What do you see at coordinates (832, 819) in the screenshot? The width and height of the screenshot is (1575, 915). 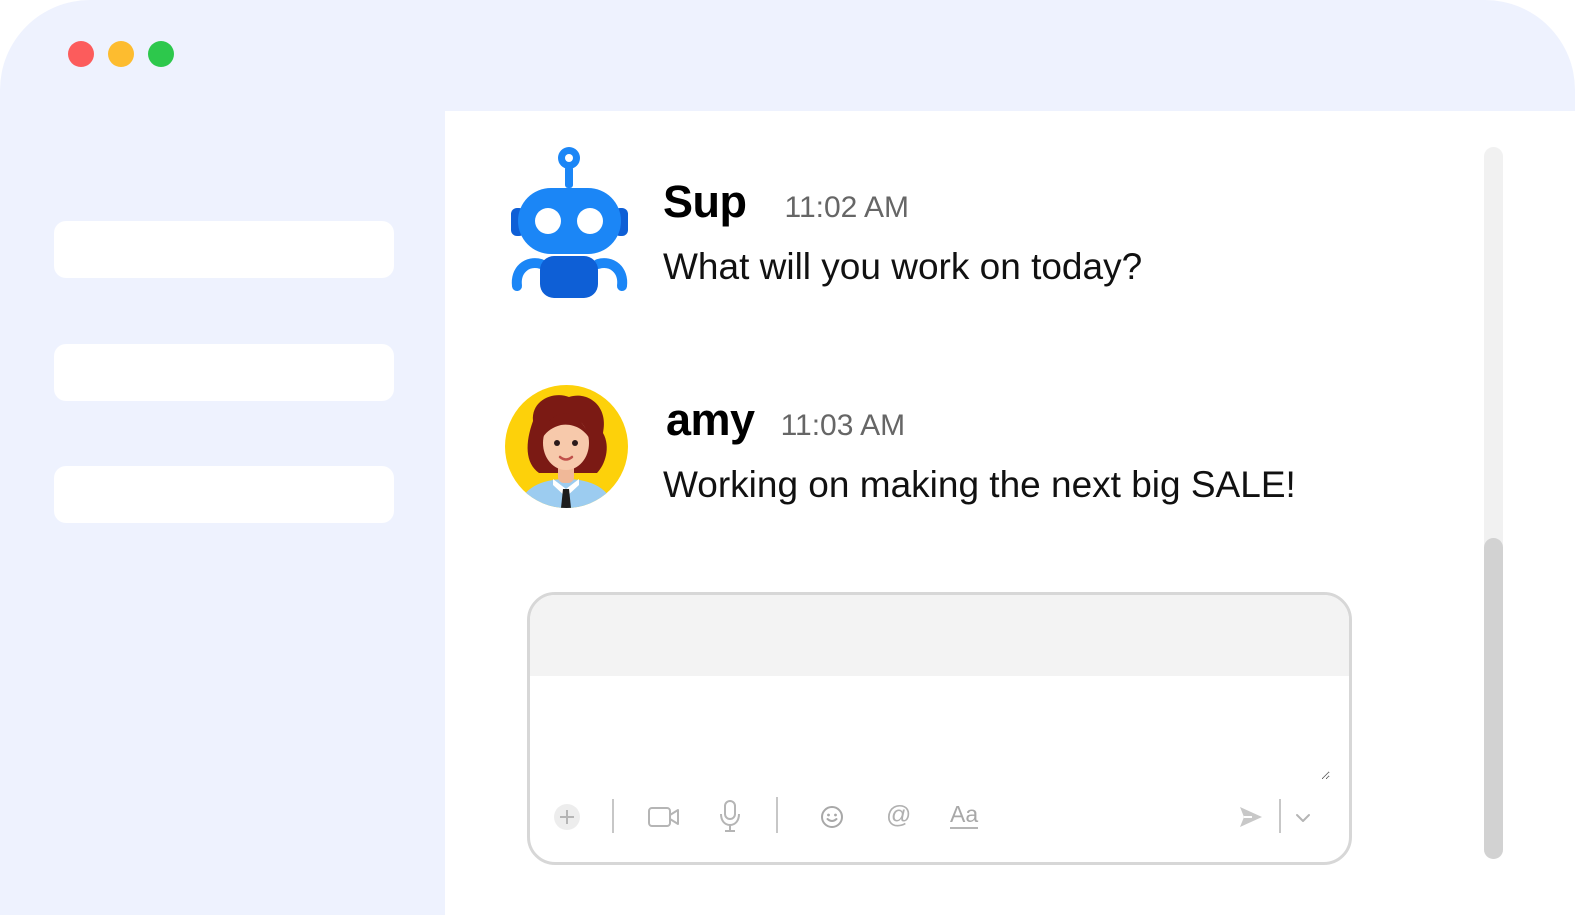 I see `emoji-icon` at bounding box center [832, 819].